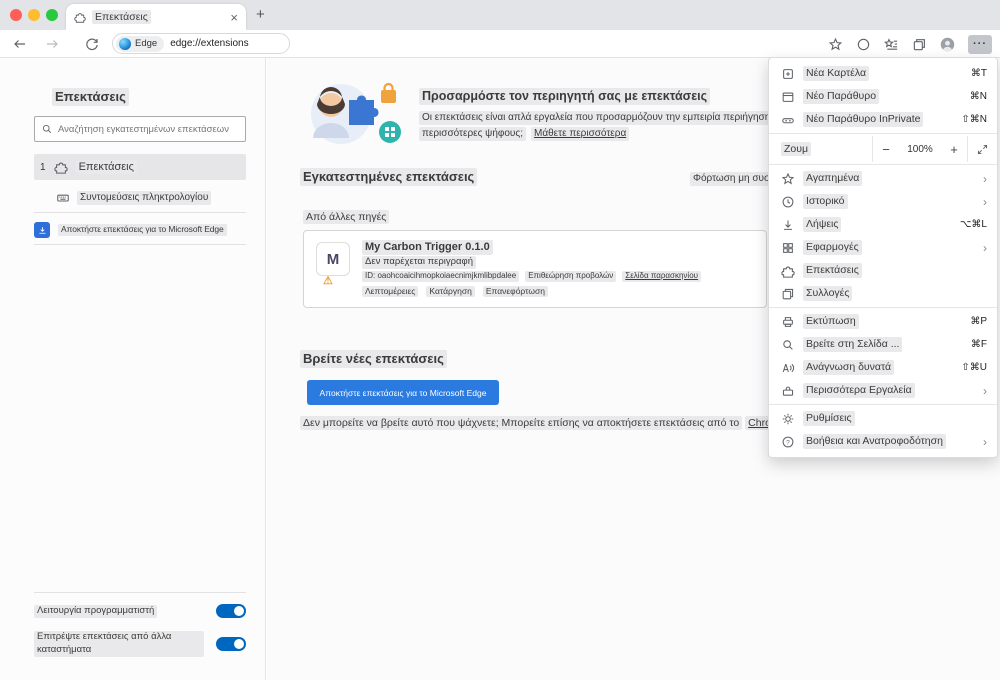 This screenshot has height=680, width=1000. I want to click on menu-item-more-tools: Περισσότερα Εργαλεία ›, so click(883, 390).